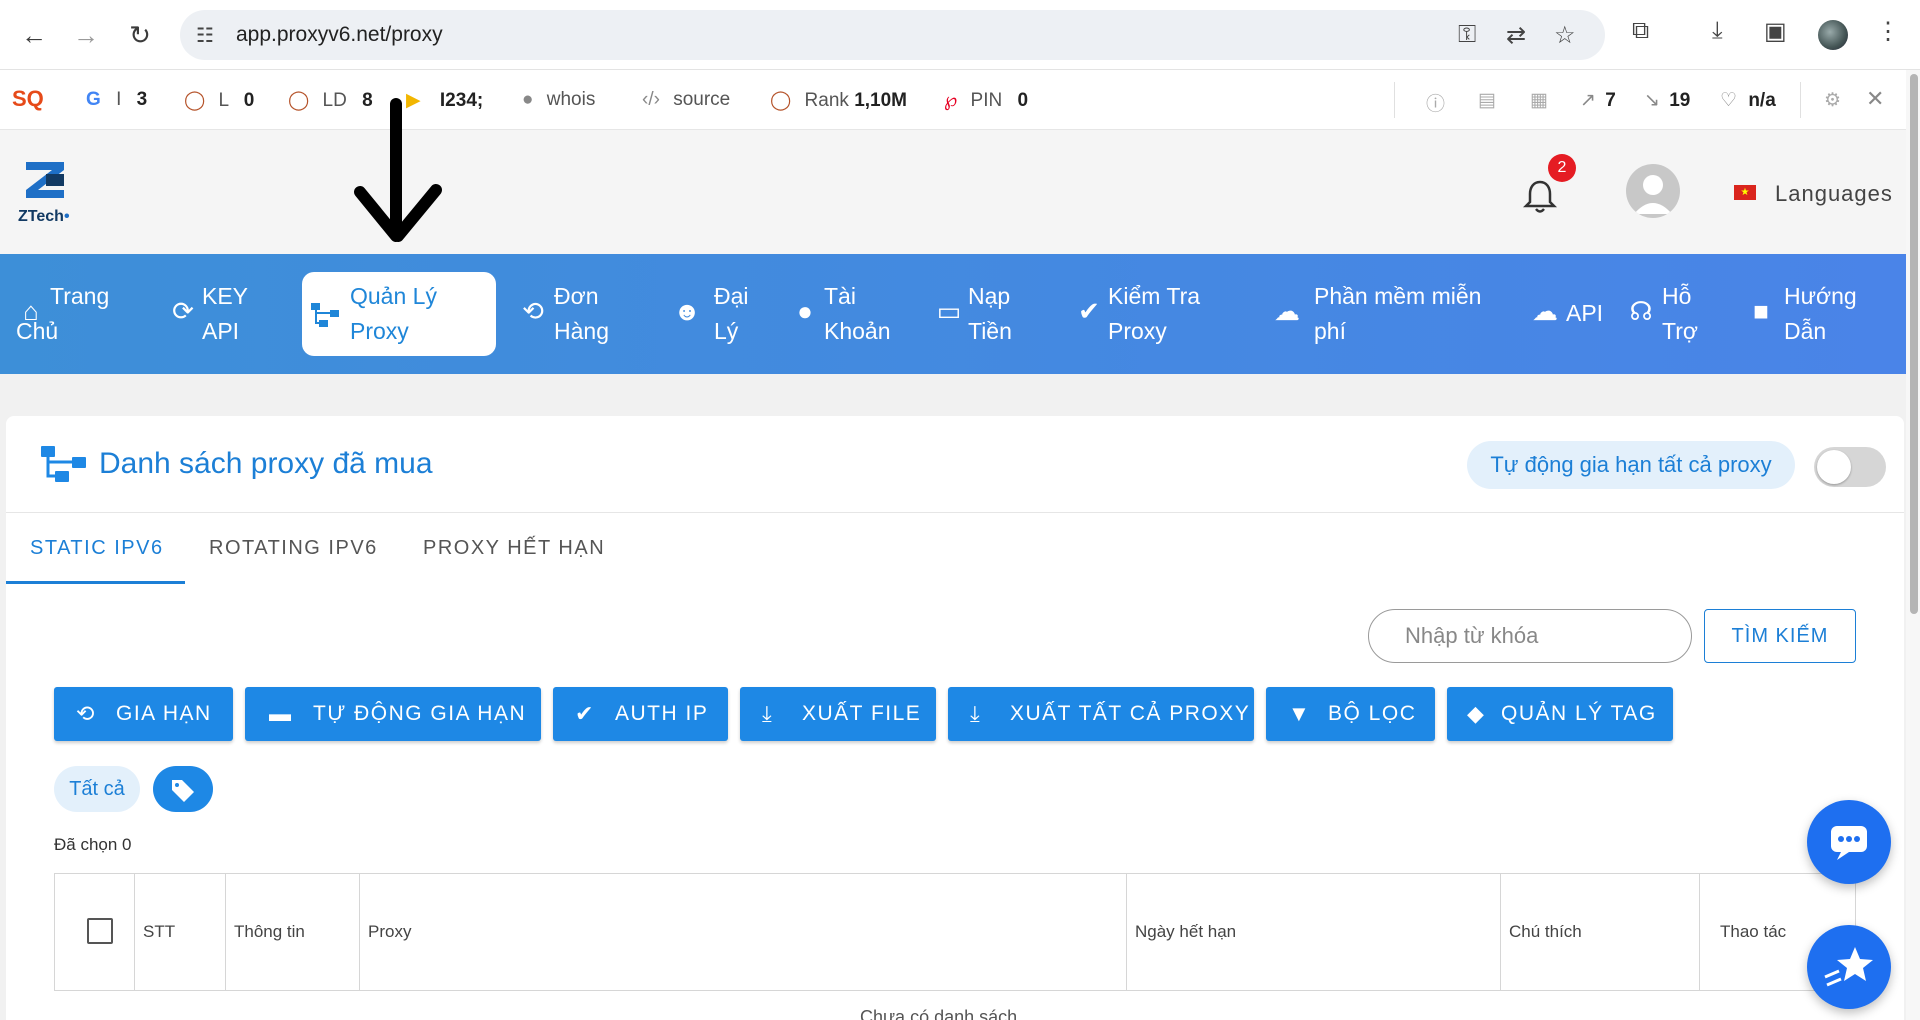 The width and height of the screenshot is (1920, 1020). What do you see at coordinates (183, 311) in the screenshot?
I see `sync-icon: ⟳` at bounding box center [183, 311].